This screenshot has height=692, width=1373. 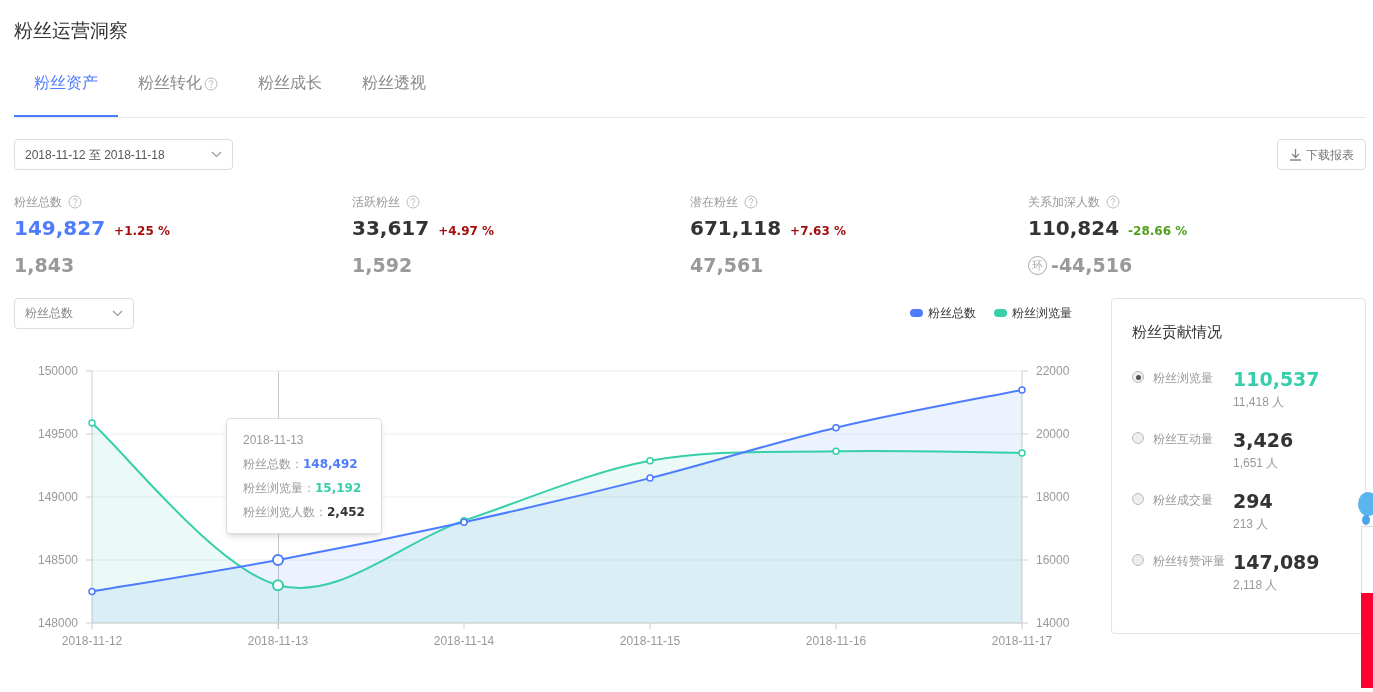 I want to click on axis-label: 16000, so click(x=1053, y=559).